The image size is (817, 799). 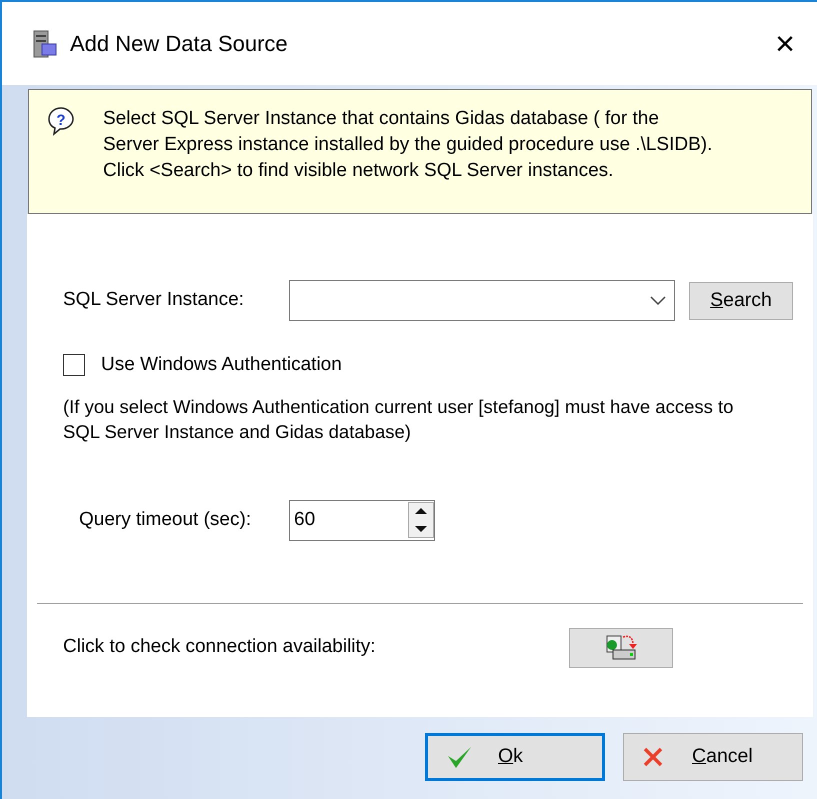 What do you see at coordinates (221, 365) in the screenshot?
I see `checkbox-label: Use Windows Authentication` at bounding box center [221, 365].